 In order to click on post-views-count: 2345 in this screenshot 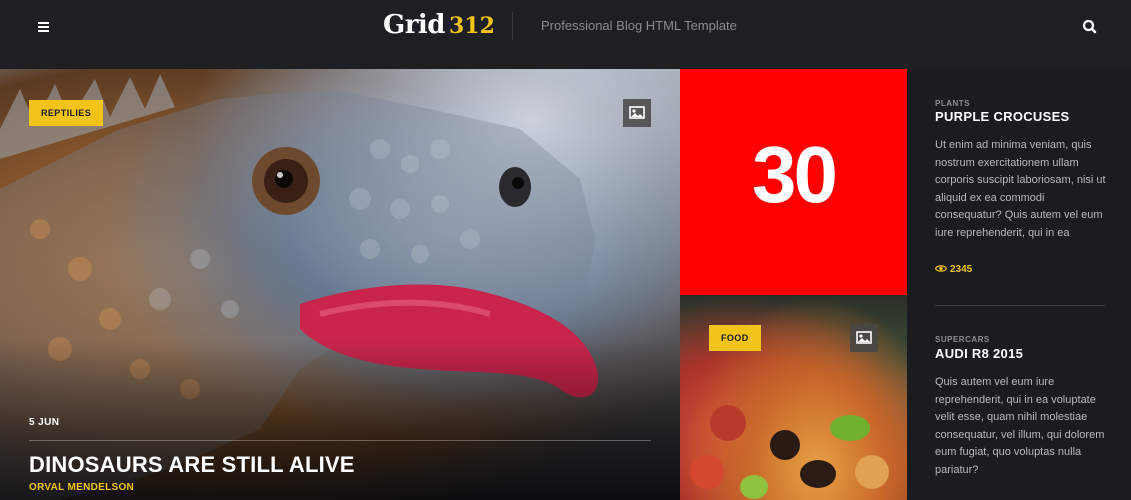, I will do `click(961, 269)`.